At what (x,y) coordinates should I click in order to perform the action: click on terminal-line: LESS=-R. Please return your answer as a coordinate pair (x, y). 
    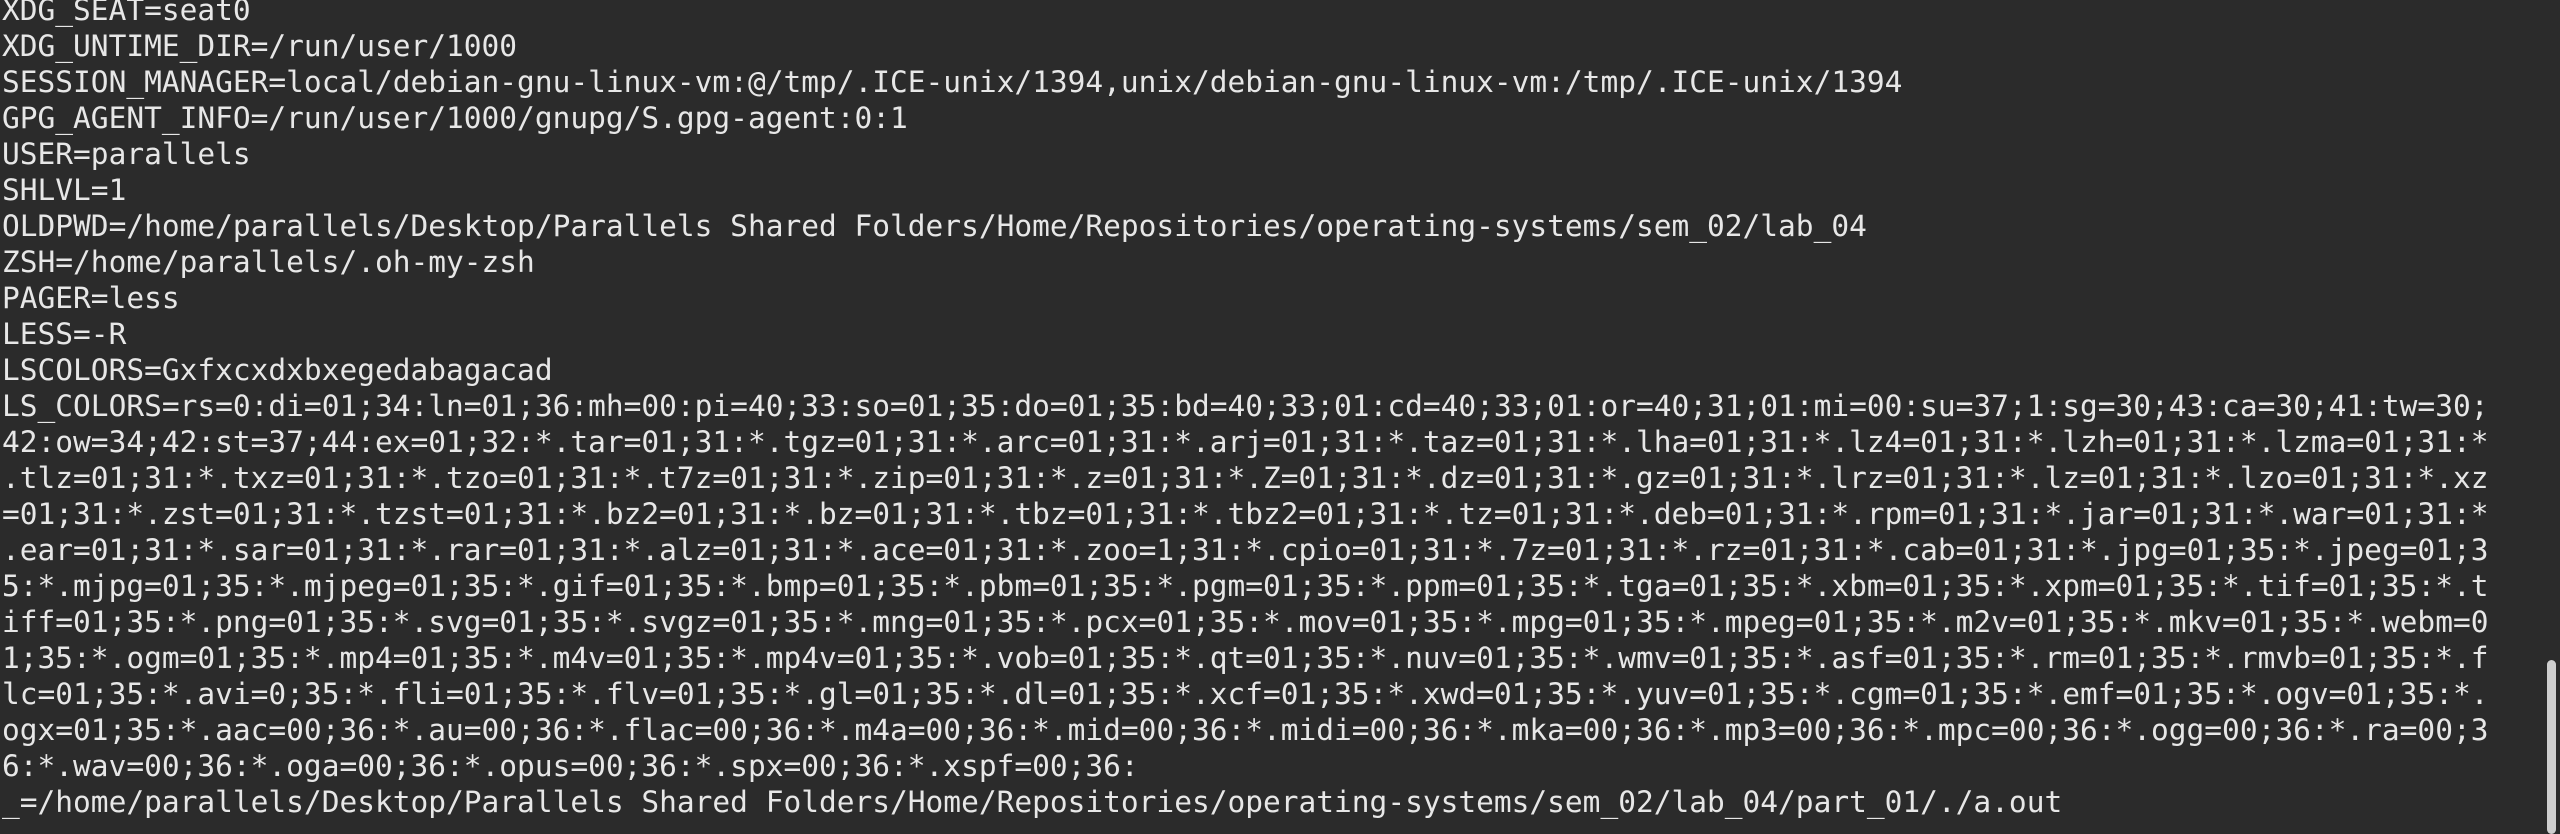
    Looking at the image, I should click on (64, 334).